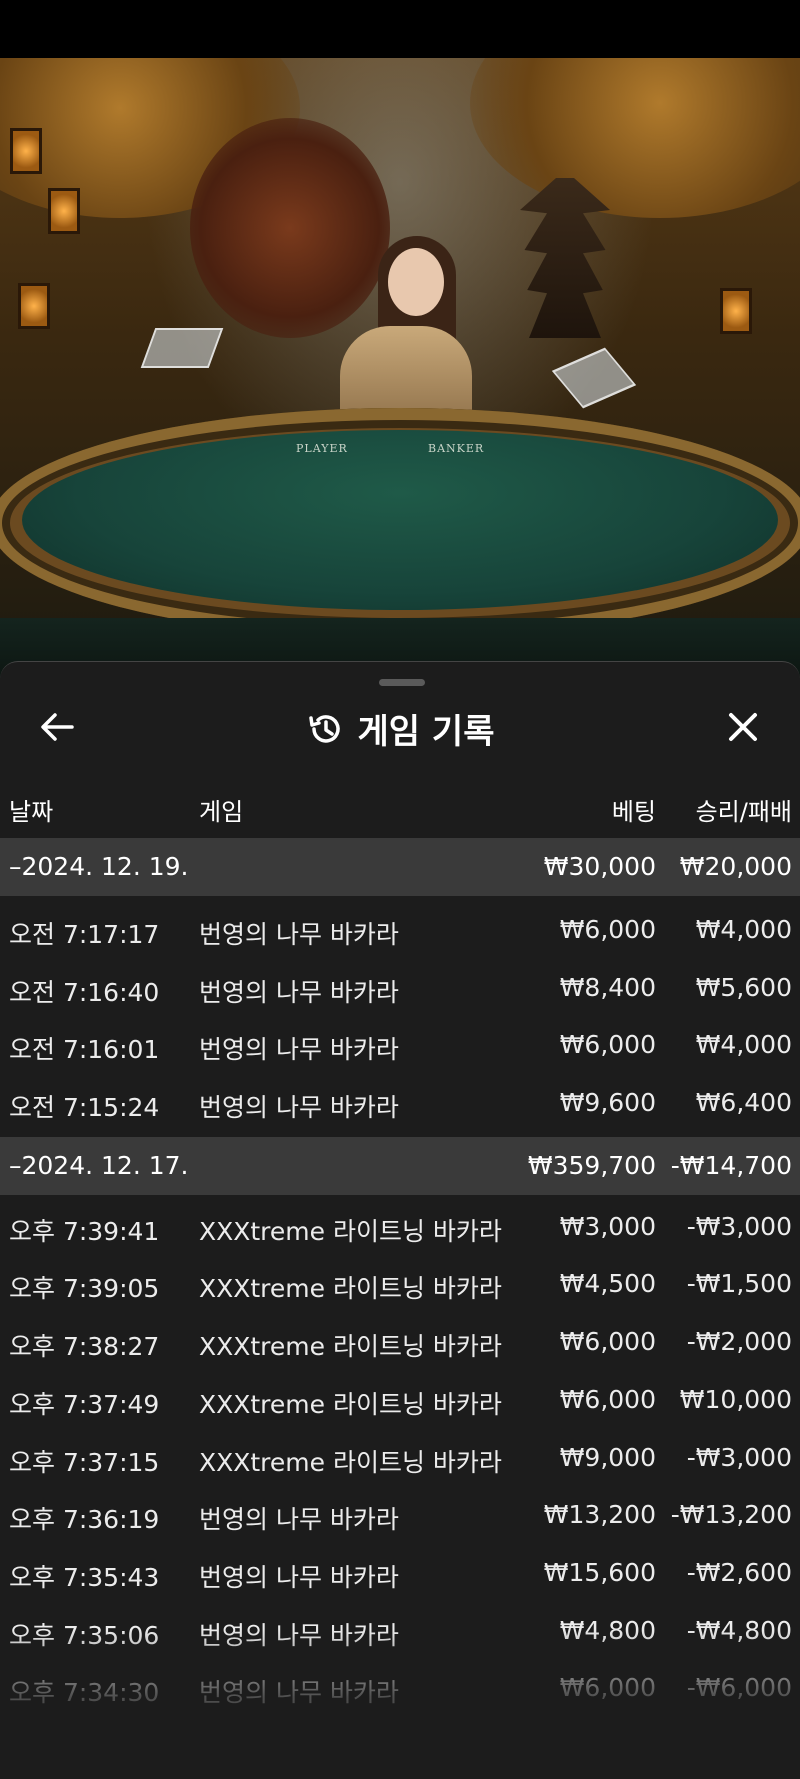 The width and height of the screenshot is (800, 1779). Describe the element at coordinates (182, 348) in the screenshot. I see `card-shoe` at that location.